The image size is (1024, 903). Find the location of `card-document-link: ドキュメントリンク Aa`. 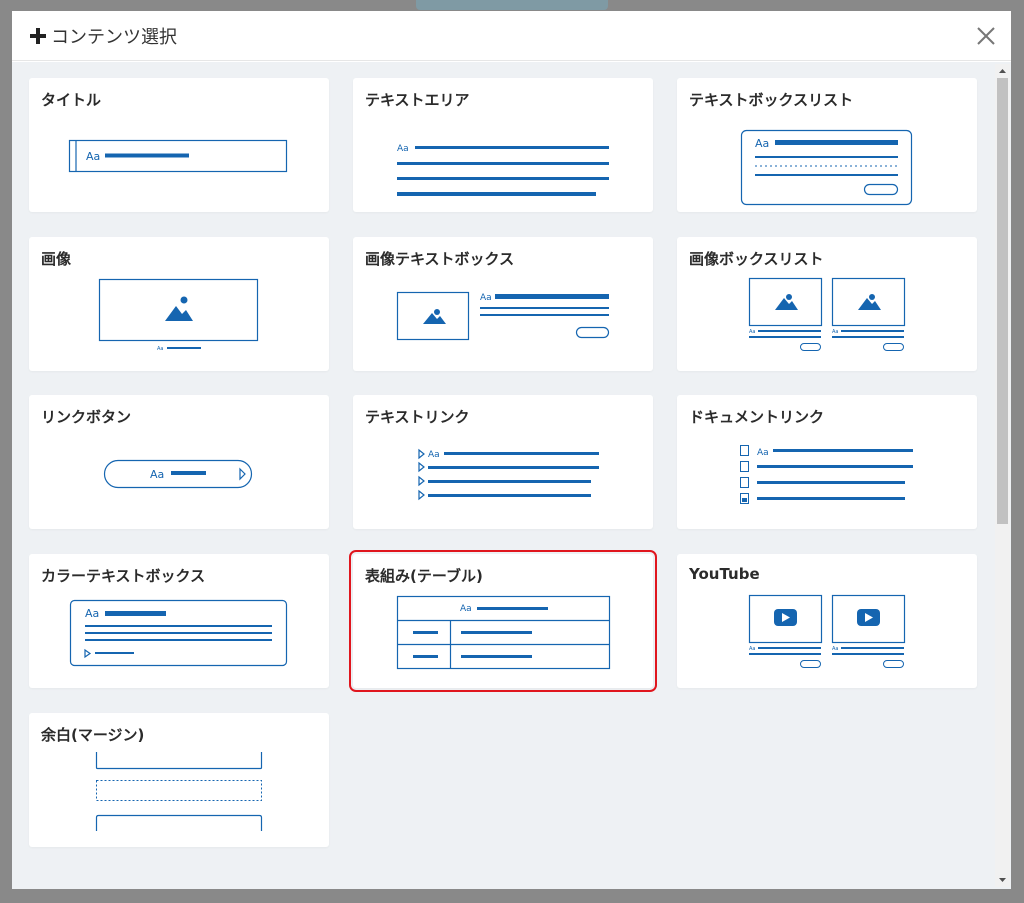

card-document-link: ドキュメントリンク Aa is located at coordinates (827, 462).